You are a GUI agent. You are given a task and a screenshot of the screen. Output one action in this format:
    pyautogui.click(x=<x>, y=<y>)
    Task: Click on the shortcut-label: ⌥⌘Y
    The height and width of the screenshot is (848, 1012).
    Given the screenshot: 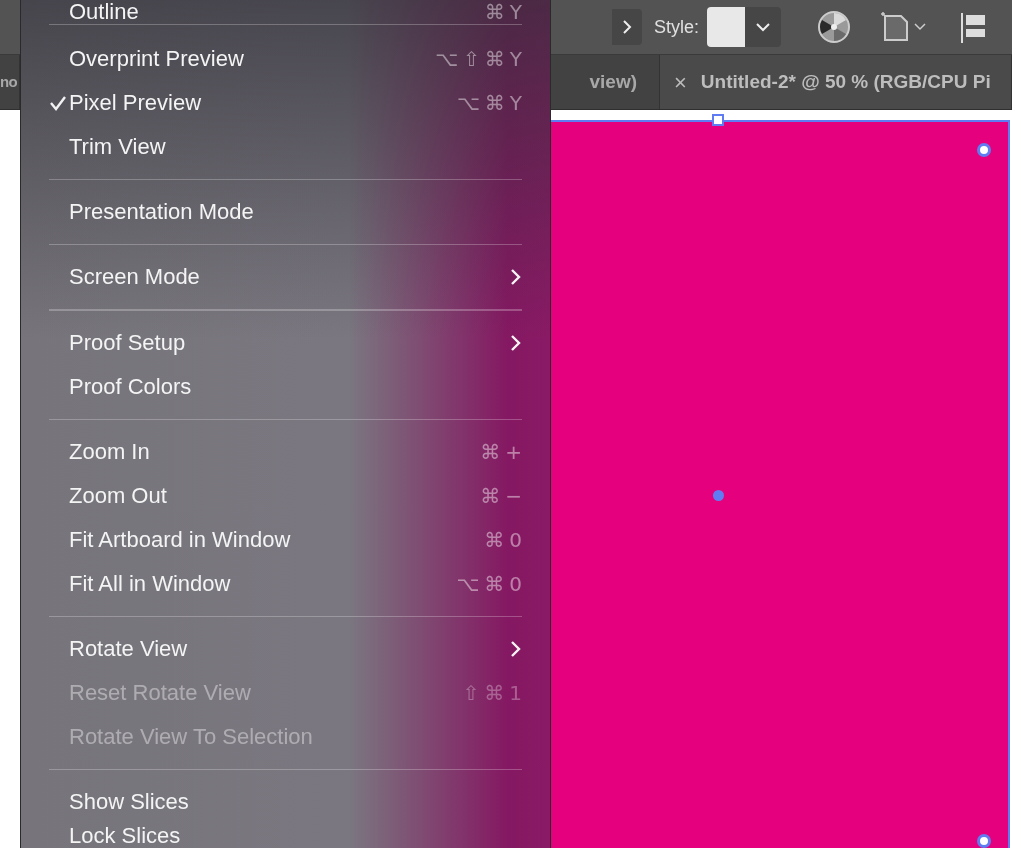 What is the action you would take?
    pyautogui.click(x=491, y=103)
    